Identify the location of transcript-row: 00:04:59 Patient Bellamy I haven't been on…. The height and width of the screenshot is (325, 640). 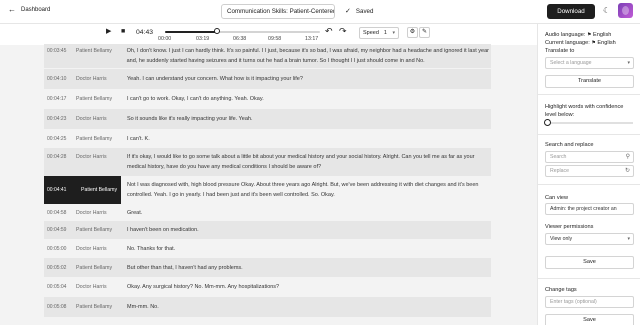
(267, 230).